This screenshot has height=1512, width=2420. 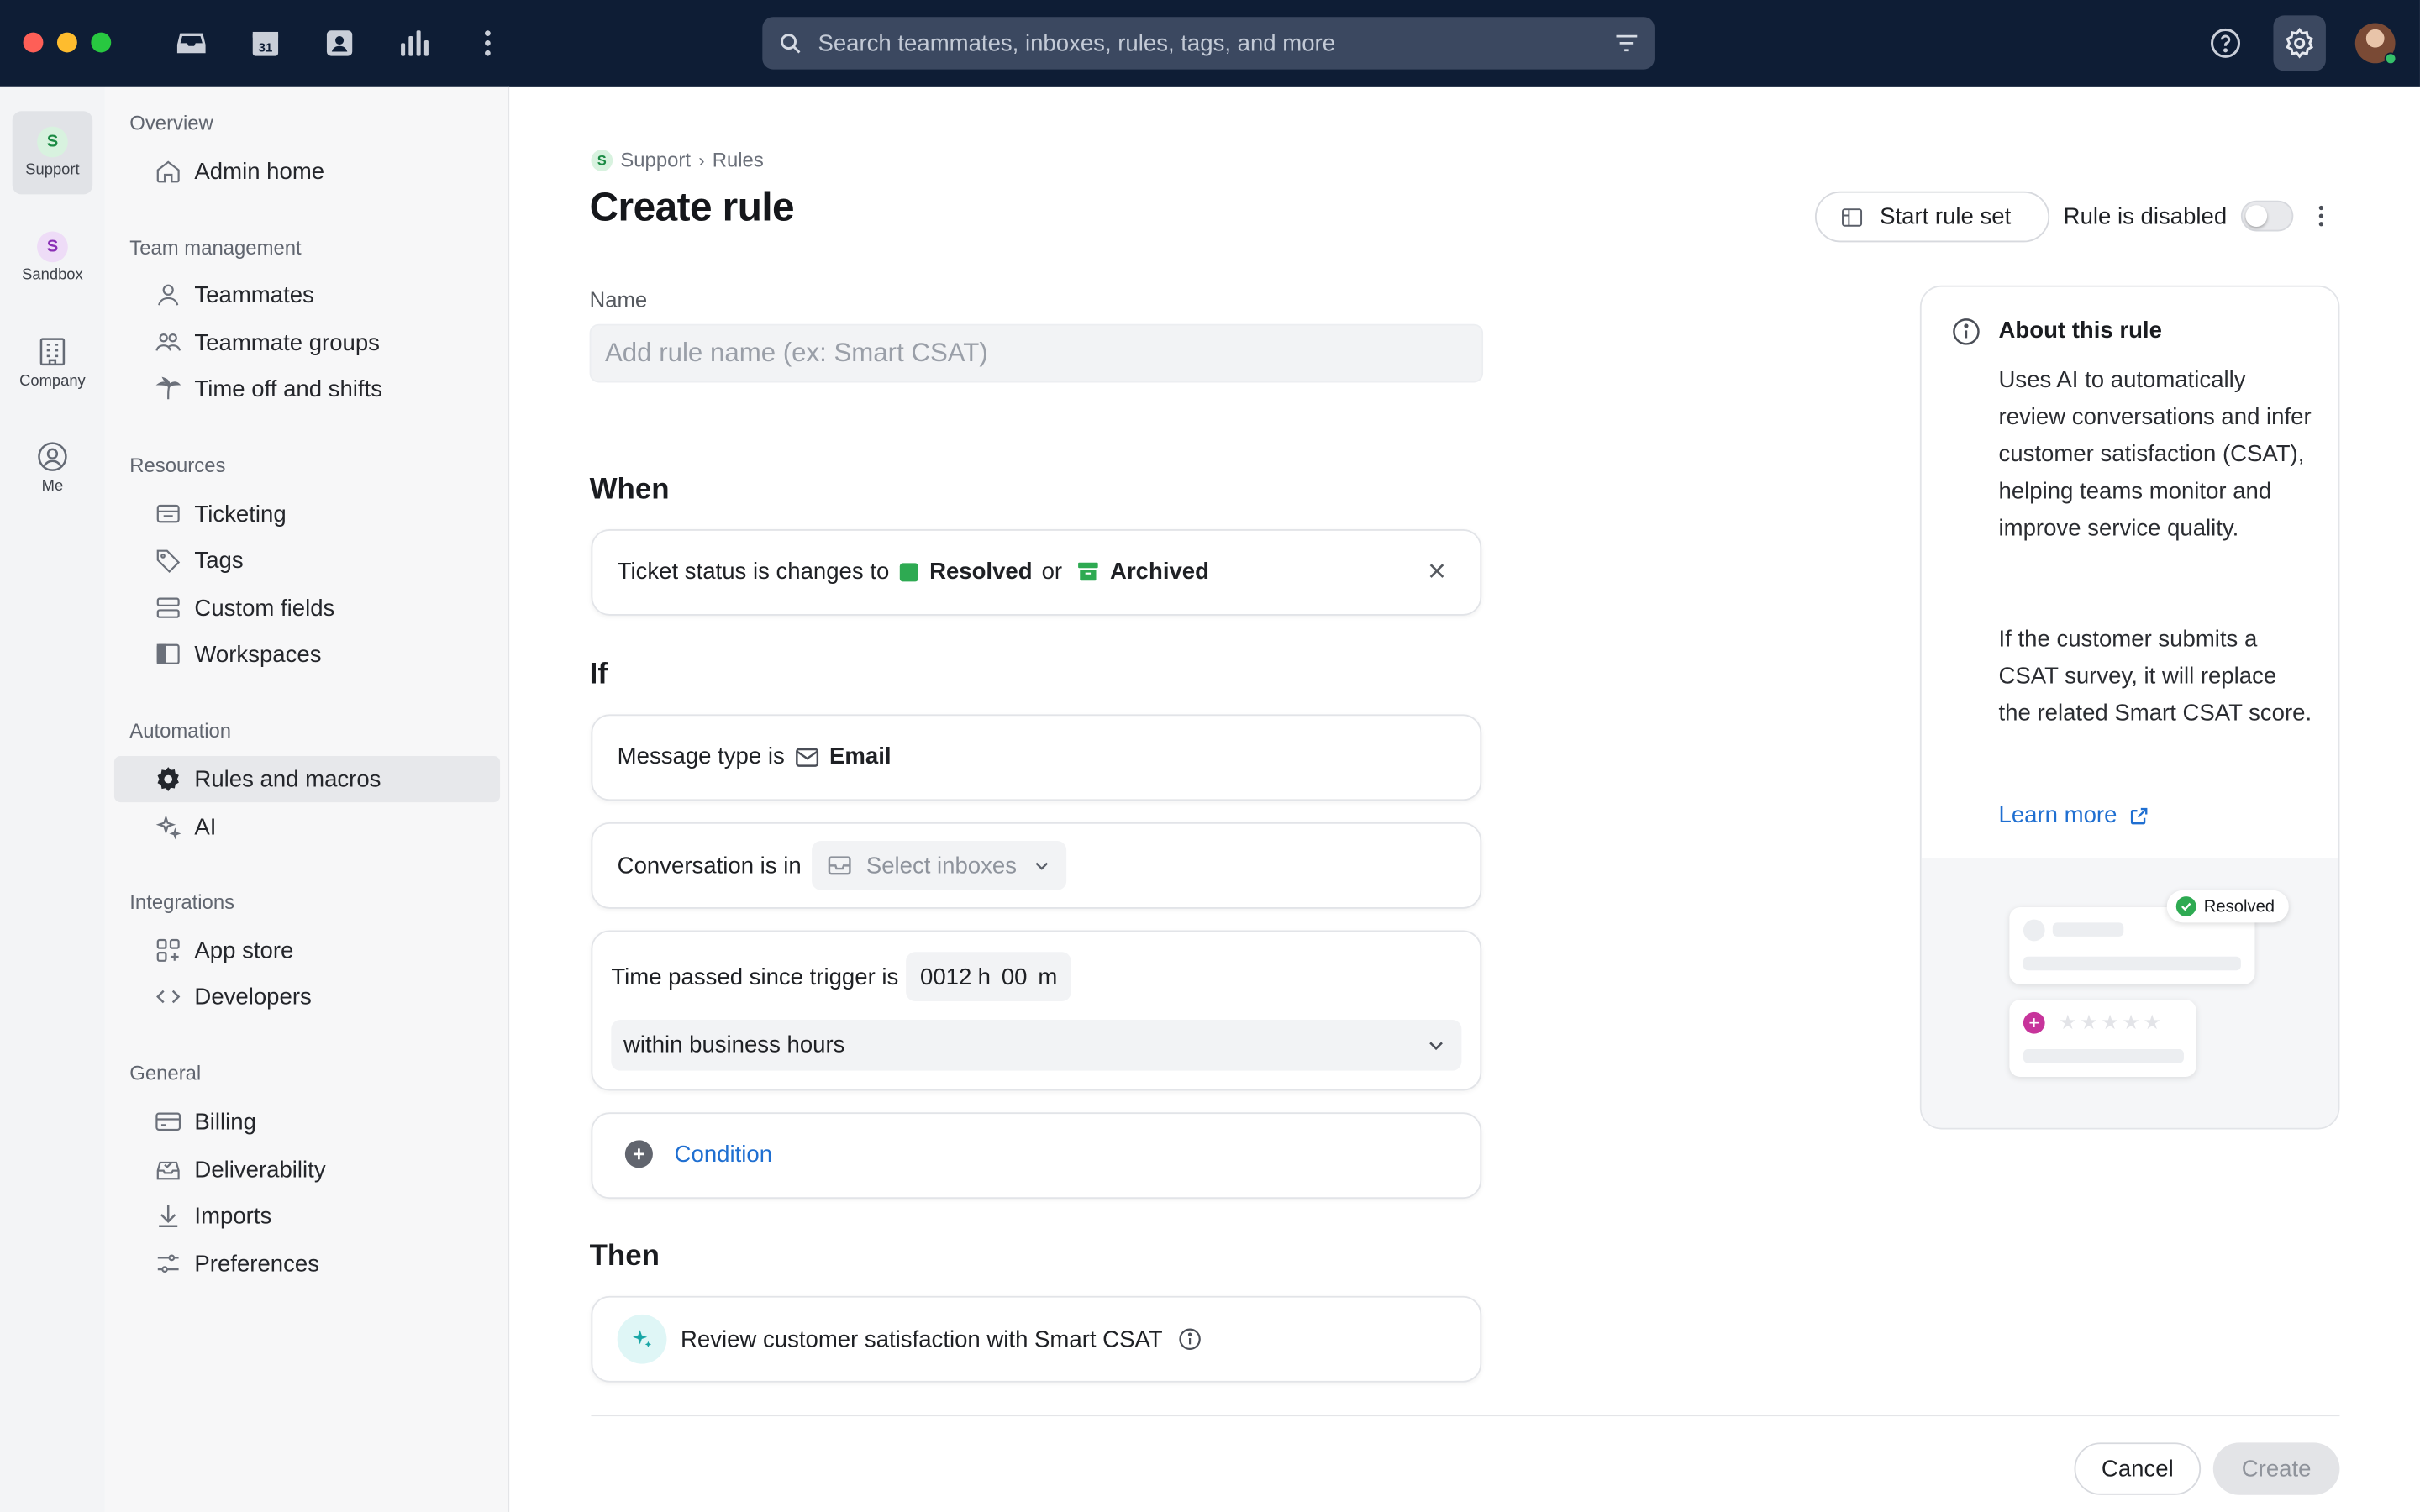 I want to click on learn-more-link: Learn more, so click(x=2074, y=815).